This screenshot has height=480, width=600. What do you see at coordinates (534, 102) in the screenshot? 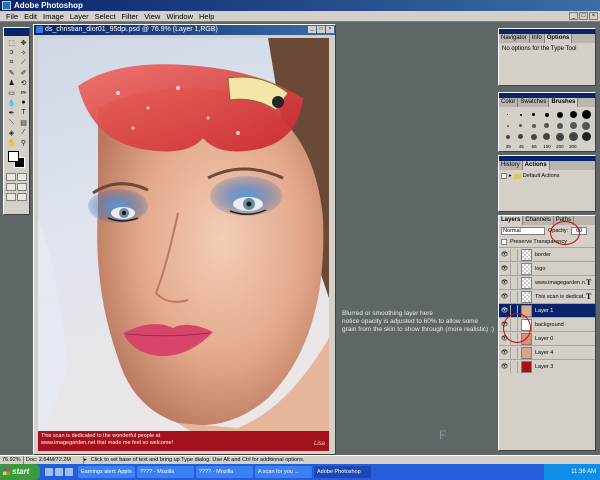
I see `tab-swatches: Swatches` at bounding box center [534, 102].